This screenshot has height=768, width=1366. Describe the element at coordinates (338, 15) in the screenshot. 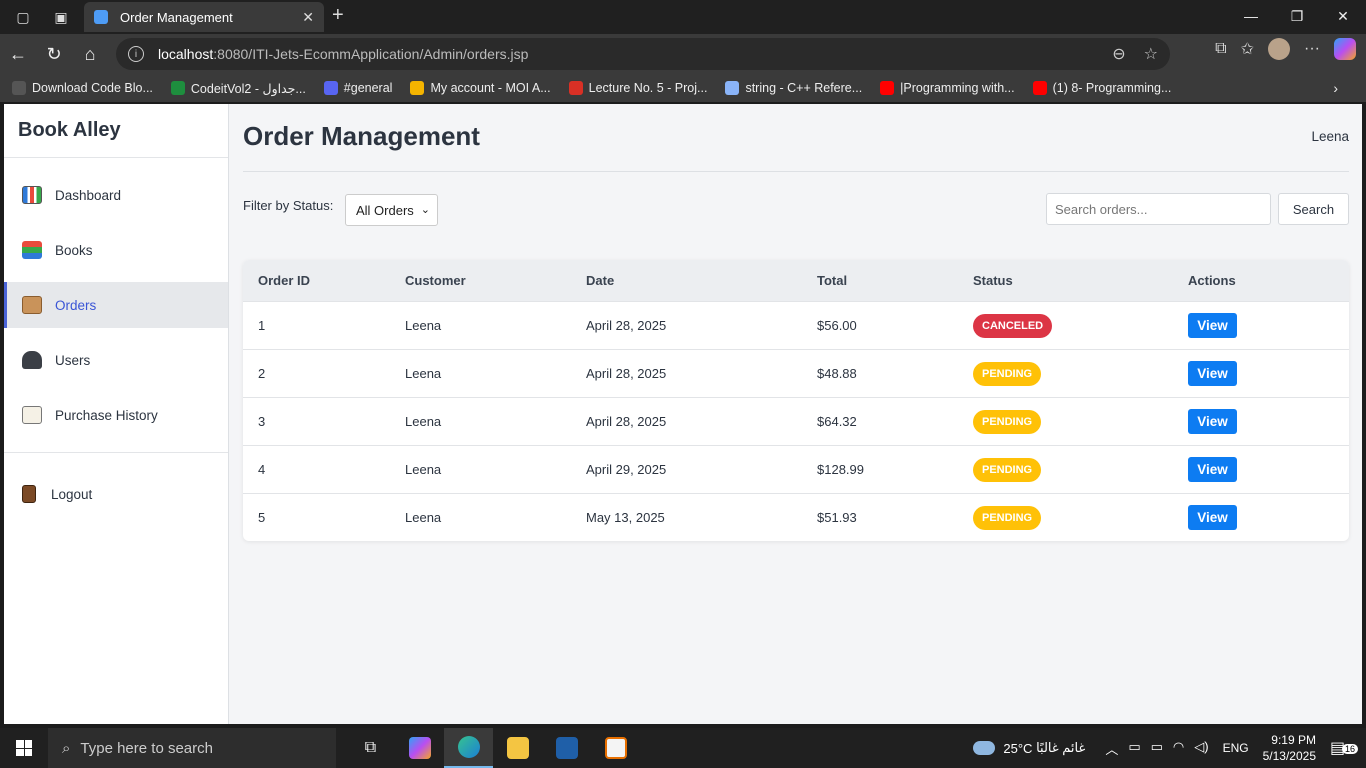

I see `new-tab-icon: +` at that location.